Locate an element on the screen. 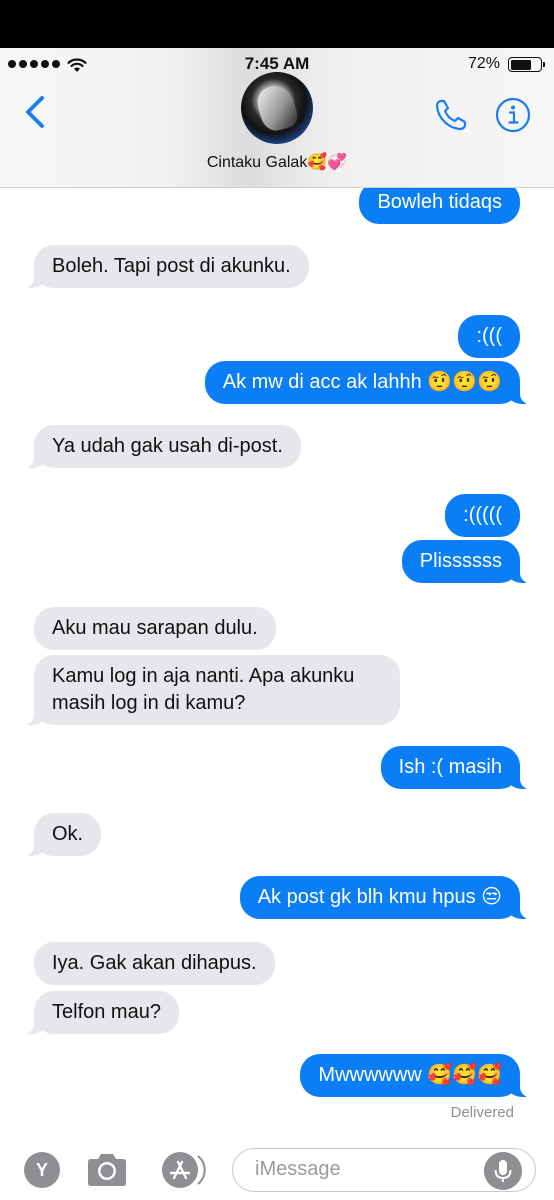  message-bubble-outgoing: Mwwwwww 🥰🥰🥰 is located at coordinates (415, 1075).